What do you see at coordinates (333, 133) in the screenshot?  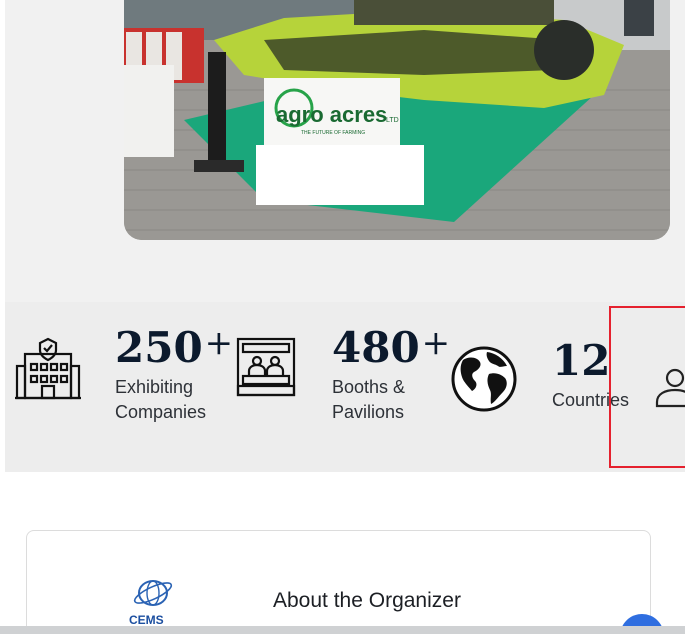 I see `sign-tagline-text: THE FUTURE OF FARMING` at bounding box center [333, 133].